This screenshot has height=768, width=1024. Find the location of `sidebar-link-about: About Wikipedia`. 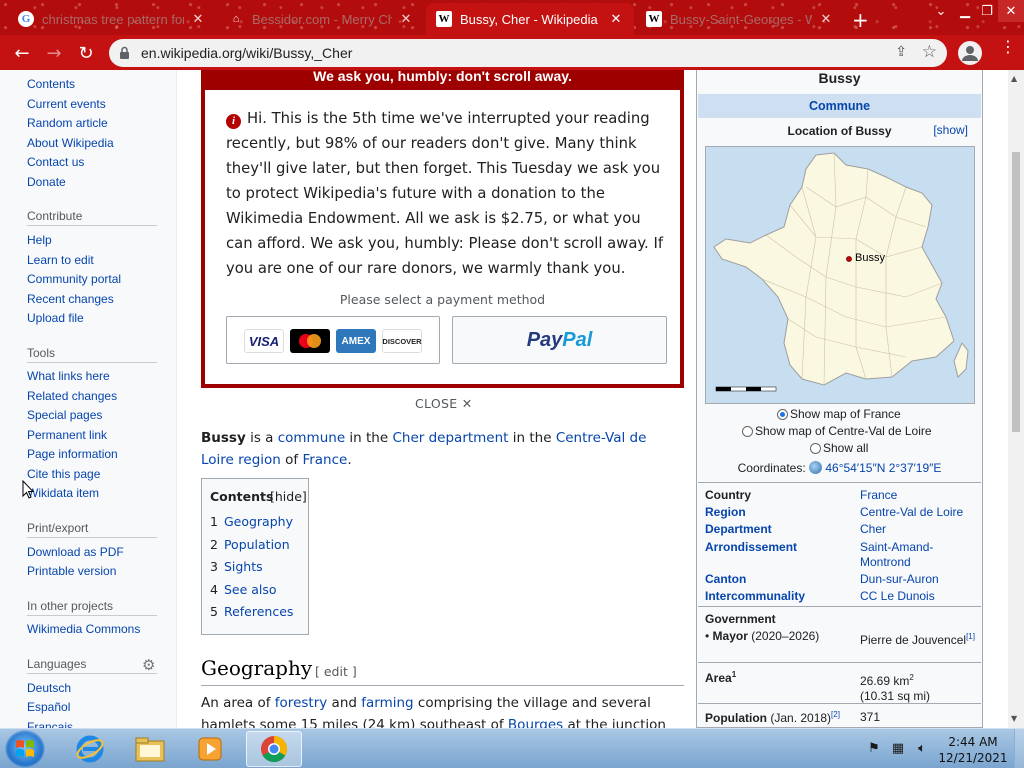

sidebar-link-about: About Wikipedia is located at coordinates (70, 143).